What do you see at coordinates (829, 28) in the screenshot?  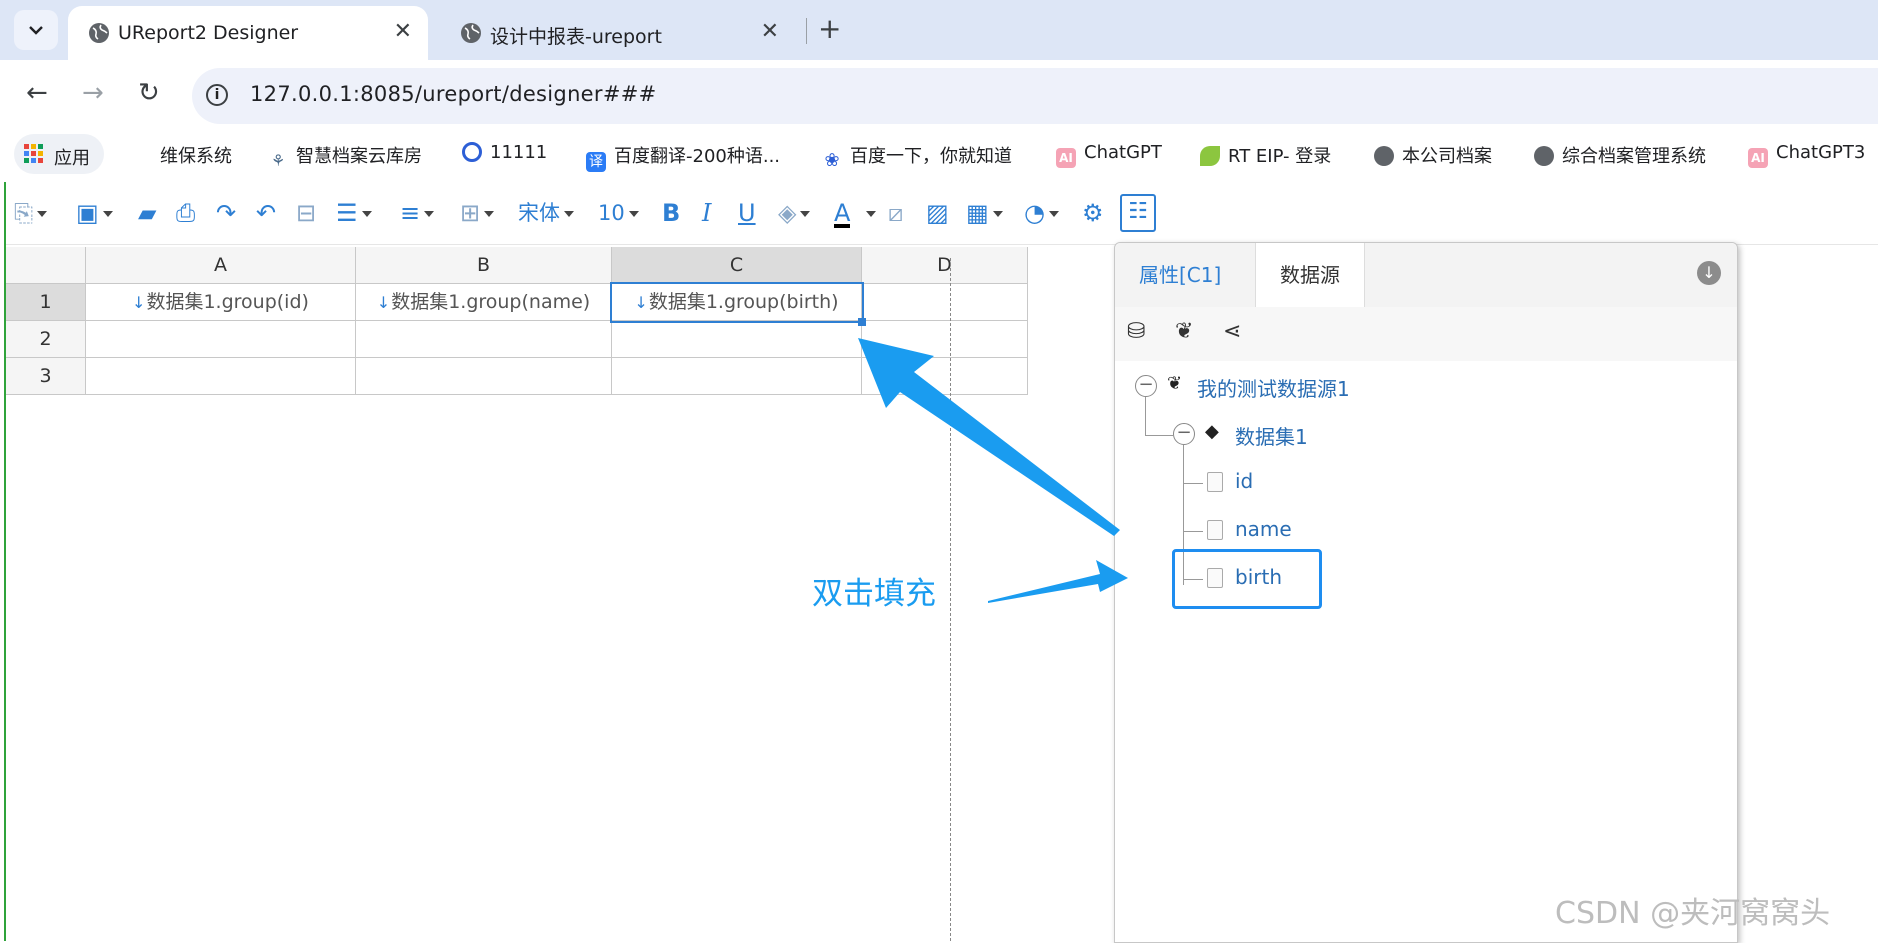 I see `new-tab-button: +` at bounding box center [829, 28].